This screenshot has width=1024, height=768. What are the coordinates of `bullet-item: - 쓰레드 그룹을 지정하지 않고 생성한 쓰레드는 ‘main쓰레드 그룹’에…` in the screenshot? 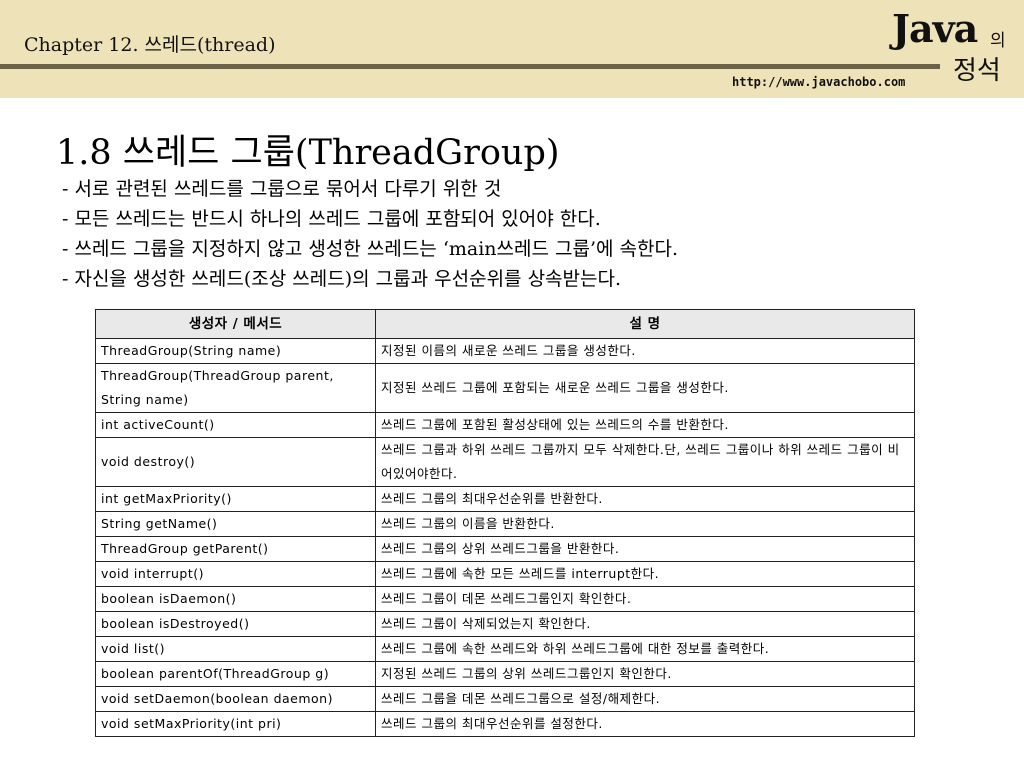 It's located at (370, 249).